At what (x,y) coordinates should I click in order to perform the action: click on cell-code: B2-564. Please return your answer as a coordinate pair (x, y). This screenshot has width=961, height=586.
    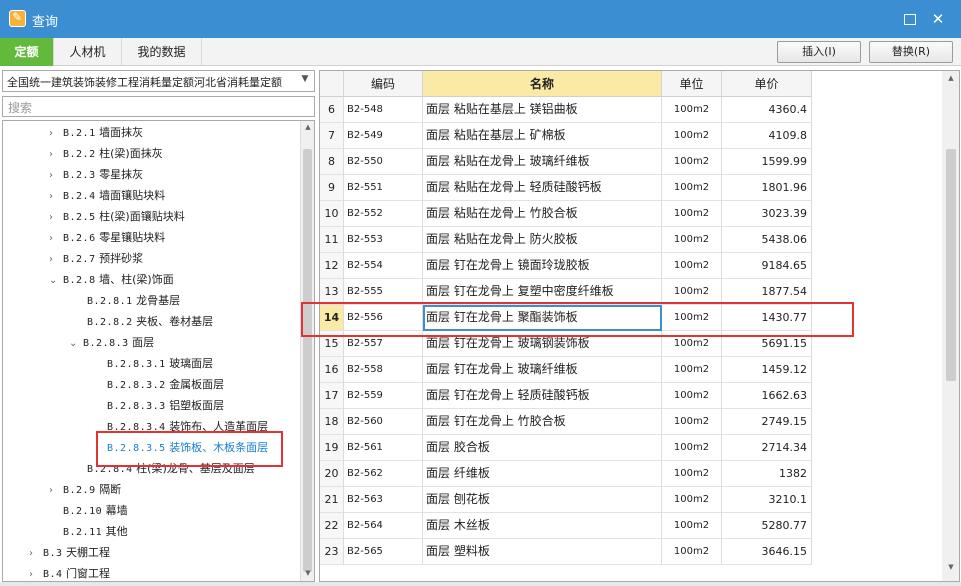
    Looking at the image, I should click on (383, 526).